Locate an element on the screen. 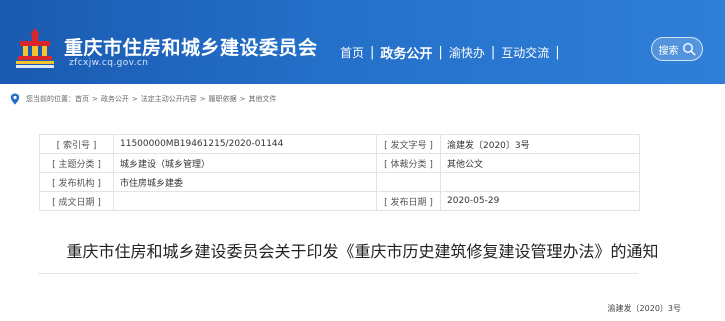 The height and width of the screenshot is (321, 725). title-divider is located at coordinates (338, 273).